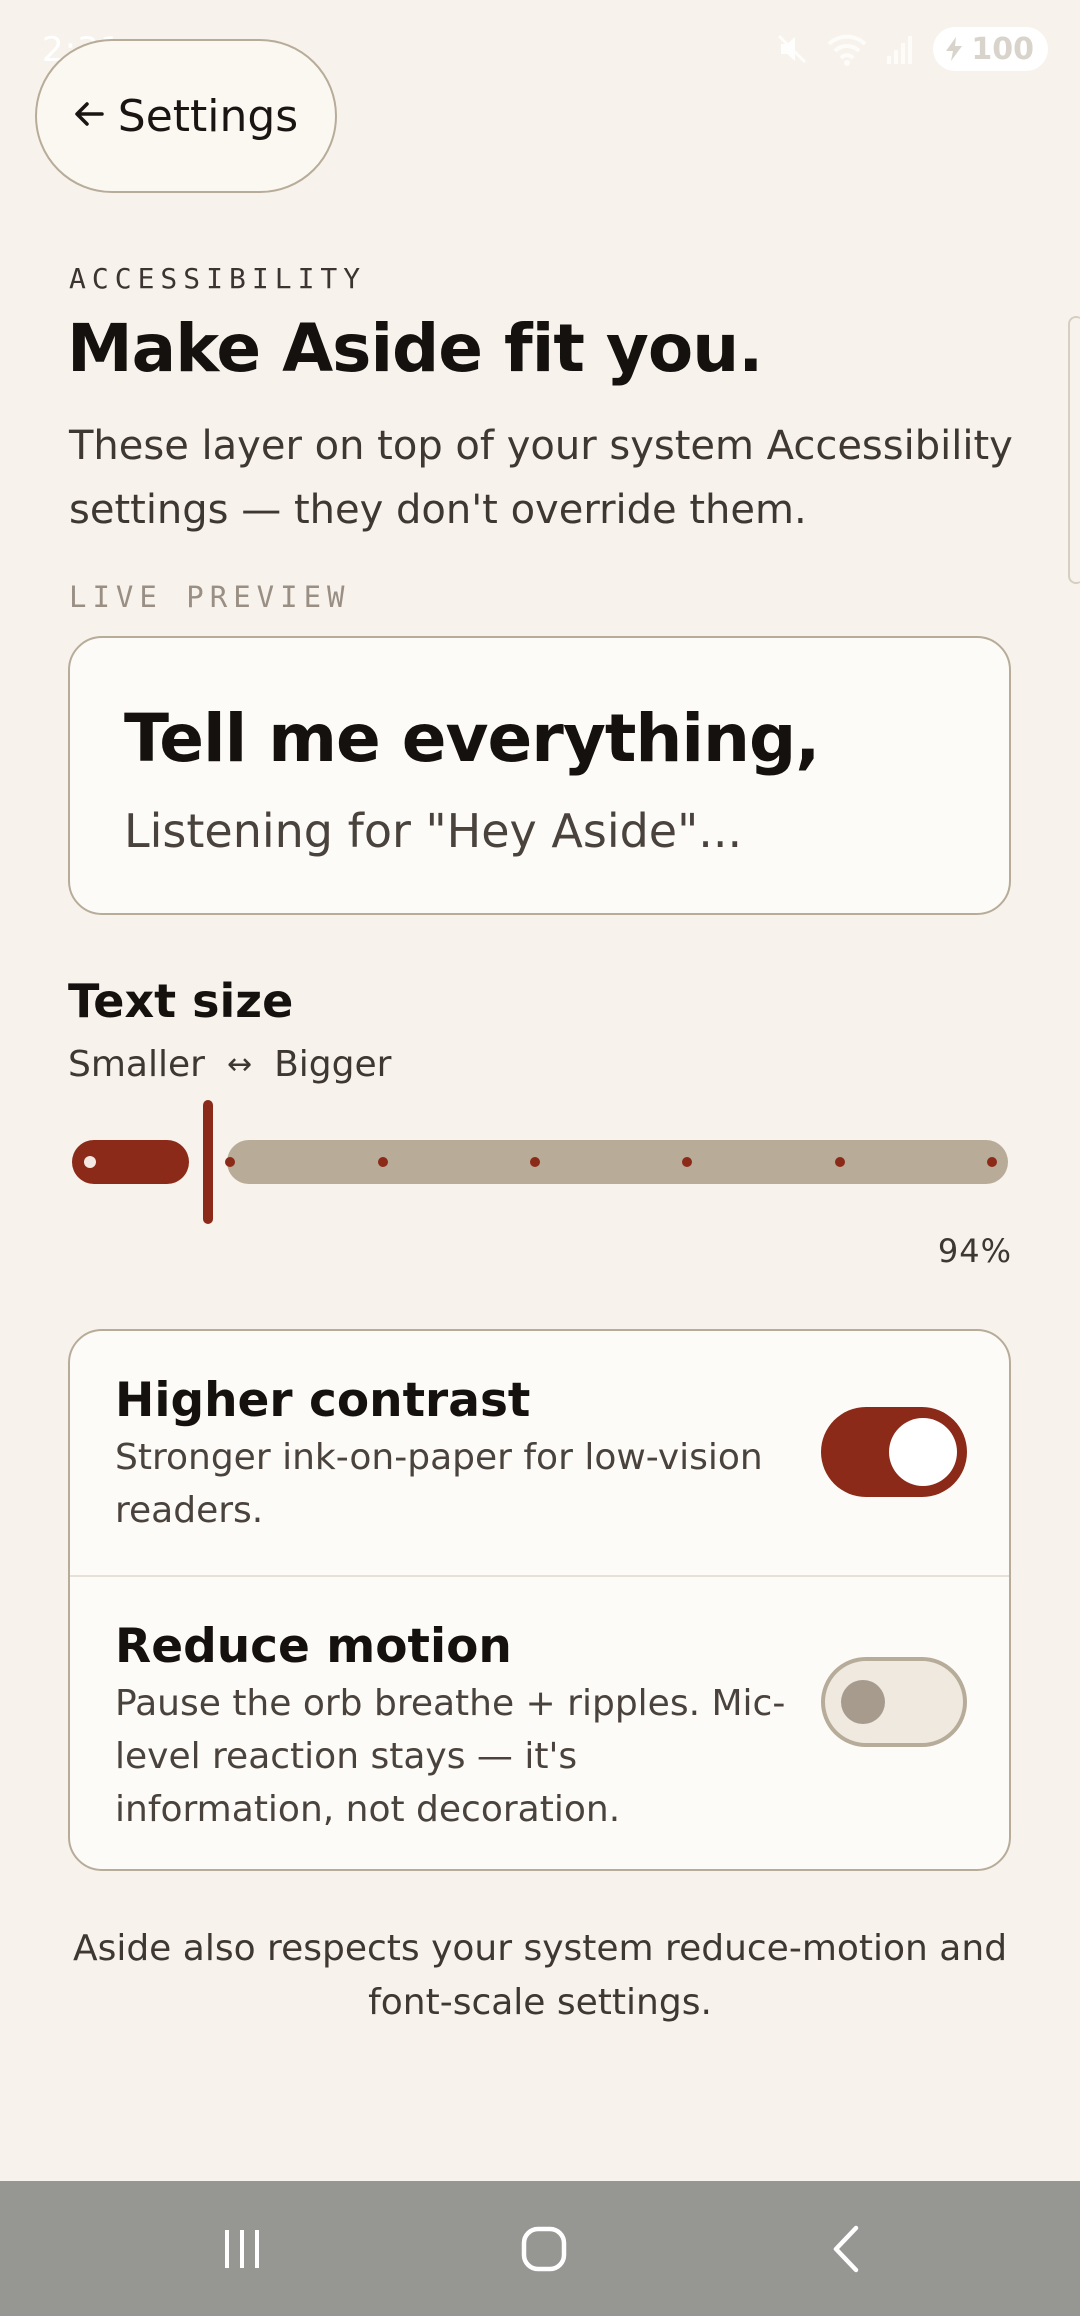 The image size is (1080, 2316). I want to click on home-icon, so click(544, 2249).